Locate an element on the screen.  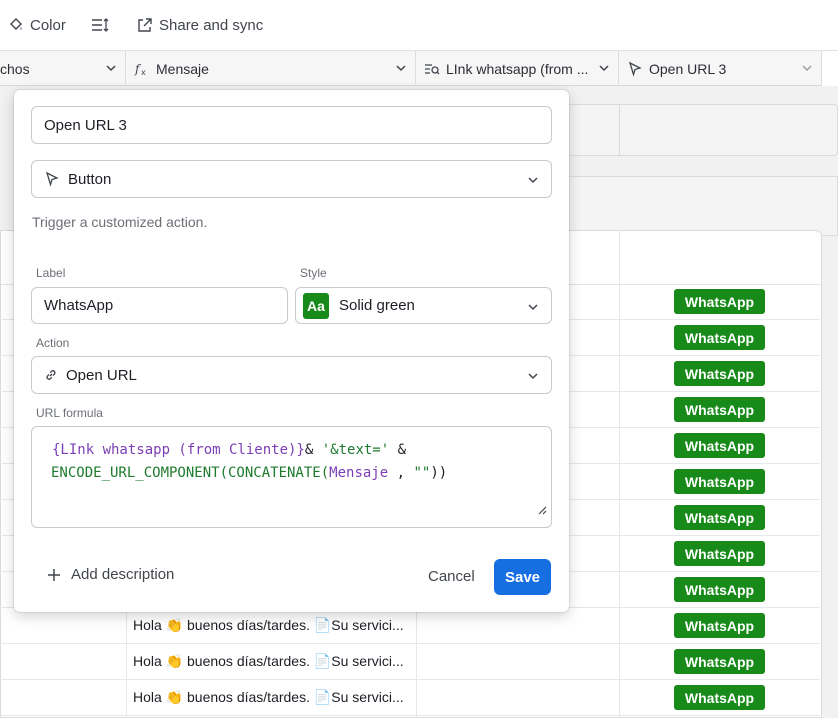
field-name-input: Open URL 3 is located at coordinates (291, 125).